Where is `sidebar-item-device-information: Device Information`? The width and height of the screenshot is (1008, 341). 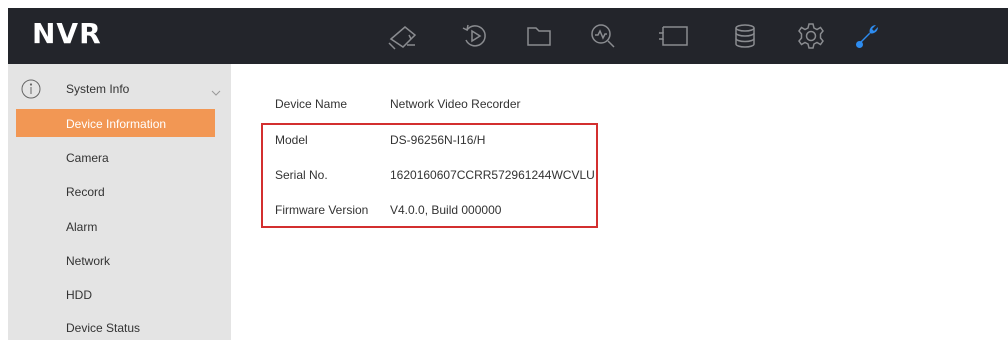 sidebar-item-device-information: Device Information is located at coordinates (115, 123).